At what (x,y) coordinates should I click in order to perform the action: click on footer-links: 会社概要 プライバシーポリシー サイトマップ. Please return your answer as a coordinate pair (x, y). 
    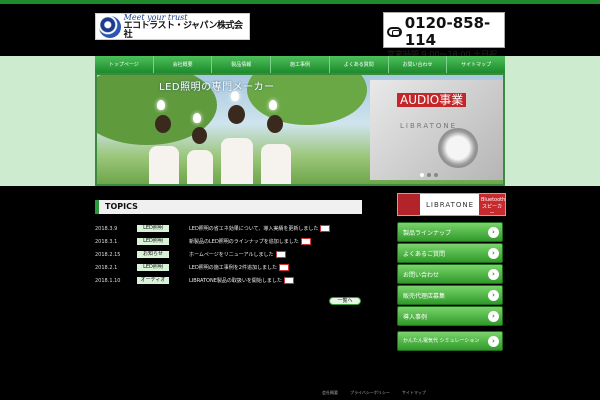
    Looking at the image, I should click on (374, 393).